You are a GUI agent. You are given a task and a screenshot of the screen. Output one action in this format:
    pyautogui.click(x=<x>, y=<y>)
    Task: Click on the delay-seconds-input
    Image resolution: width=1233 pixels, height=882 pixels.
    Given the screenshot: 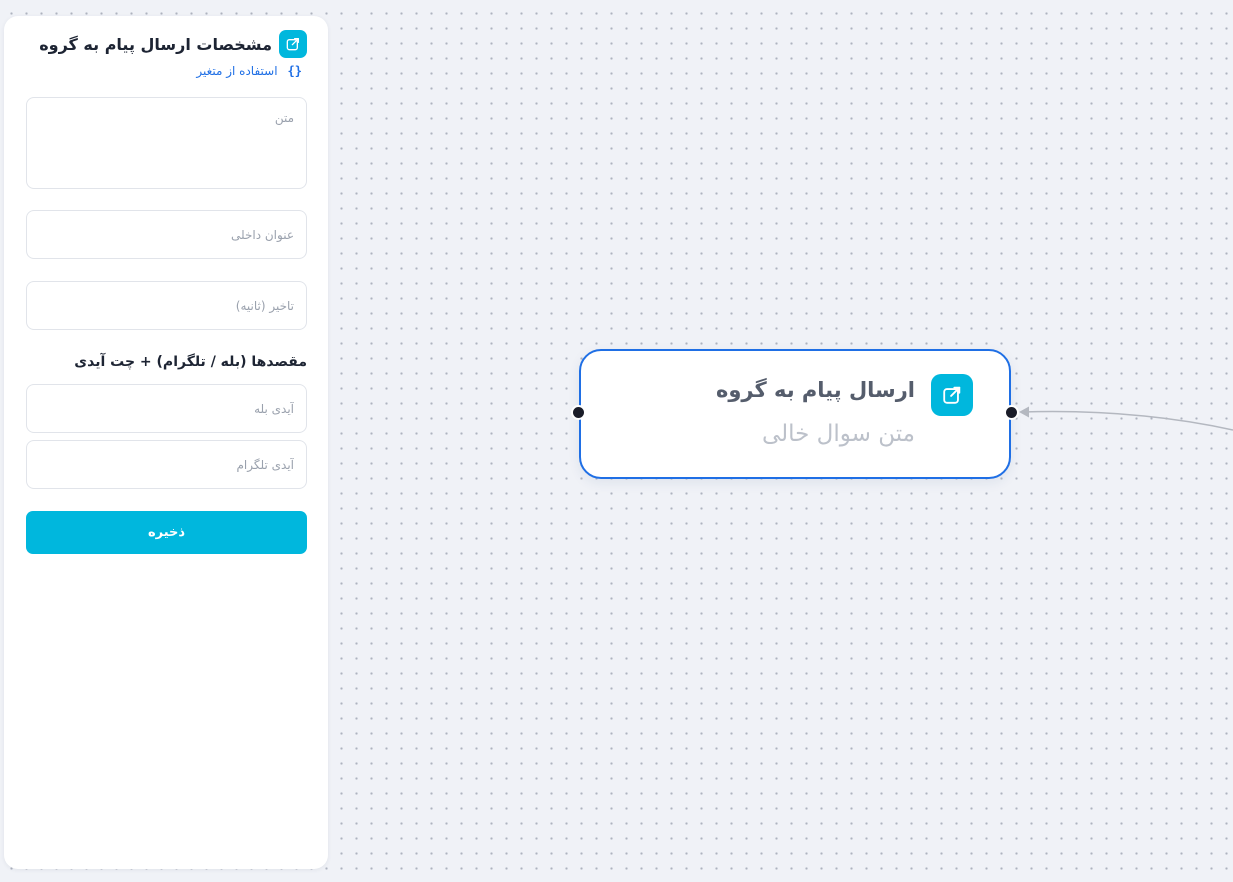 What is the action you would take?
    pyautogui.click(x=166, y=305)
    